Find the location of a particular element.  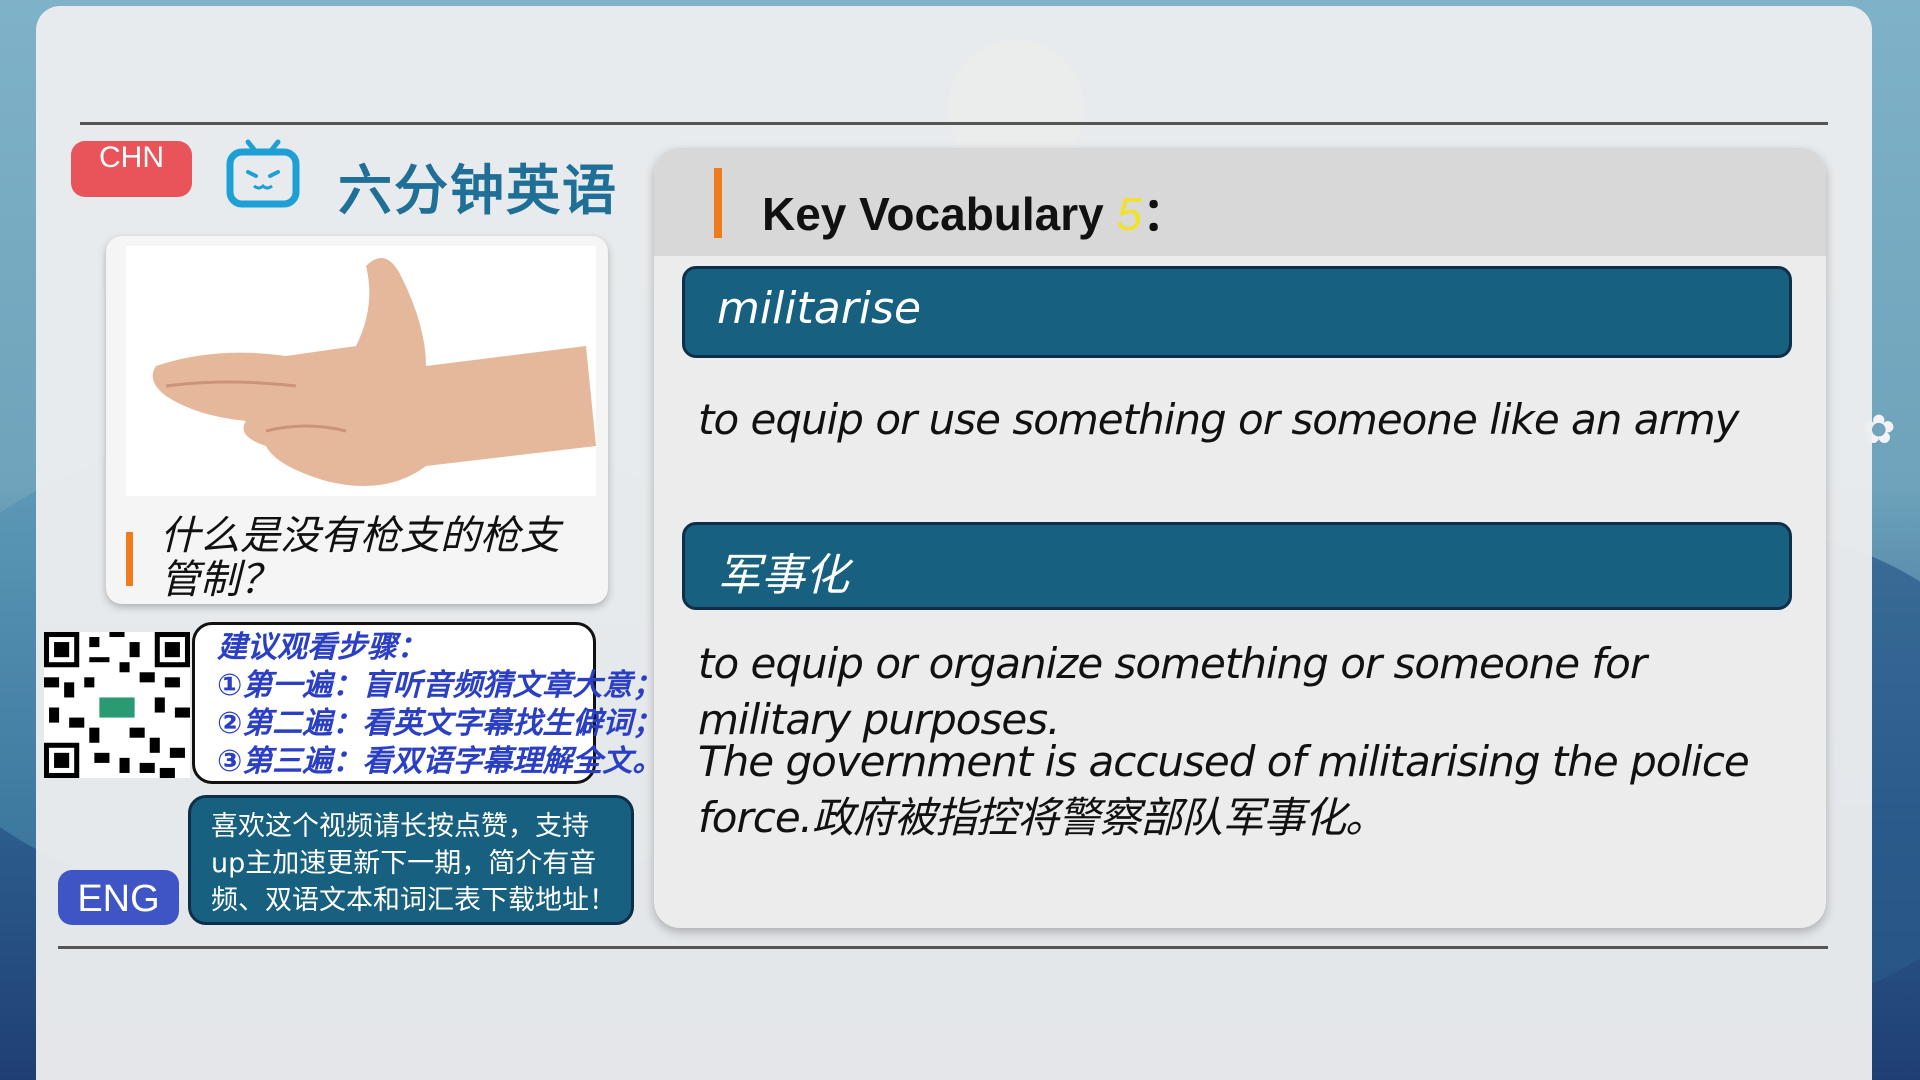

vocab-word-chinese: 军事化 is located at coordinates (783, 575).